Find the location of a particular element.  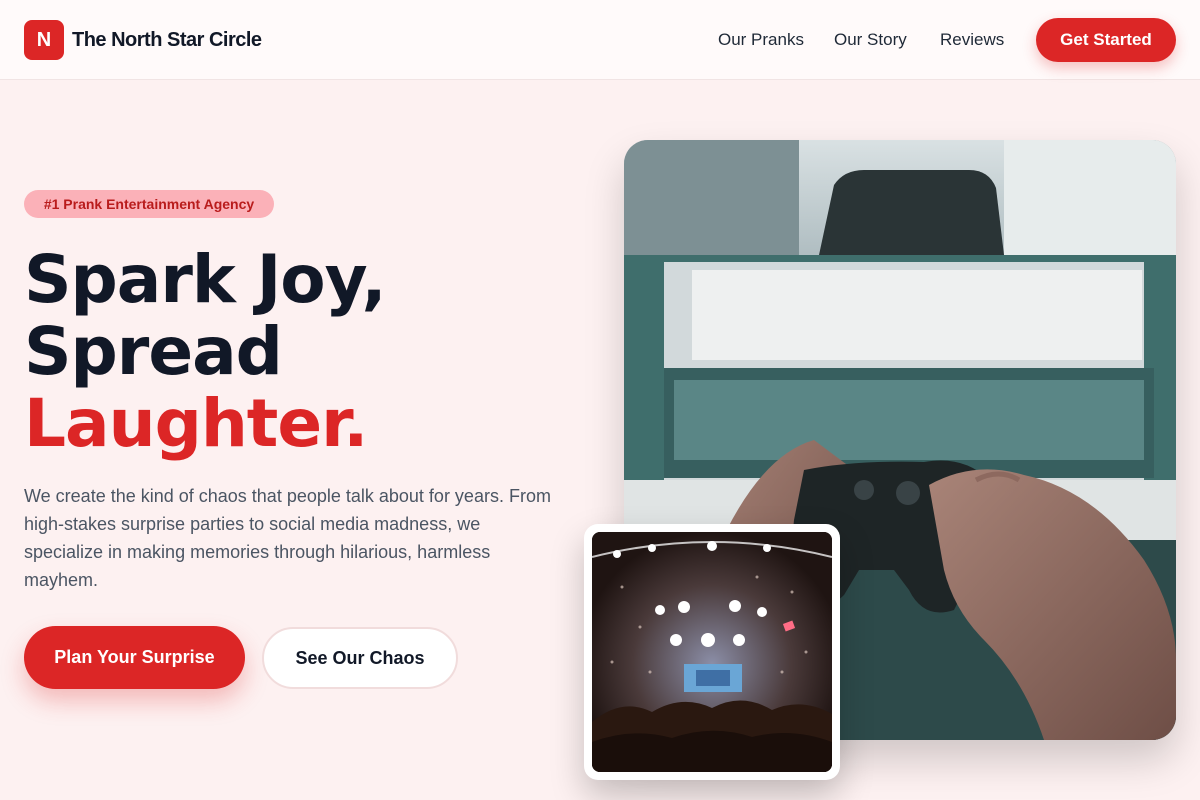

concert-crowd-illustration is located at coordinates (712, 652).